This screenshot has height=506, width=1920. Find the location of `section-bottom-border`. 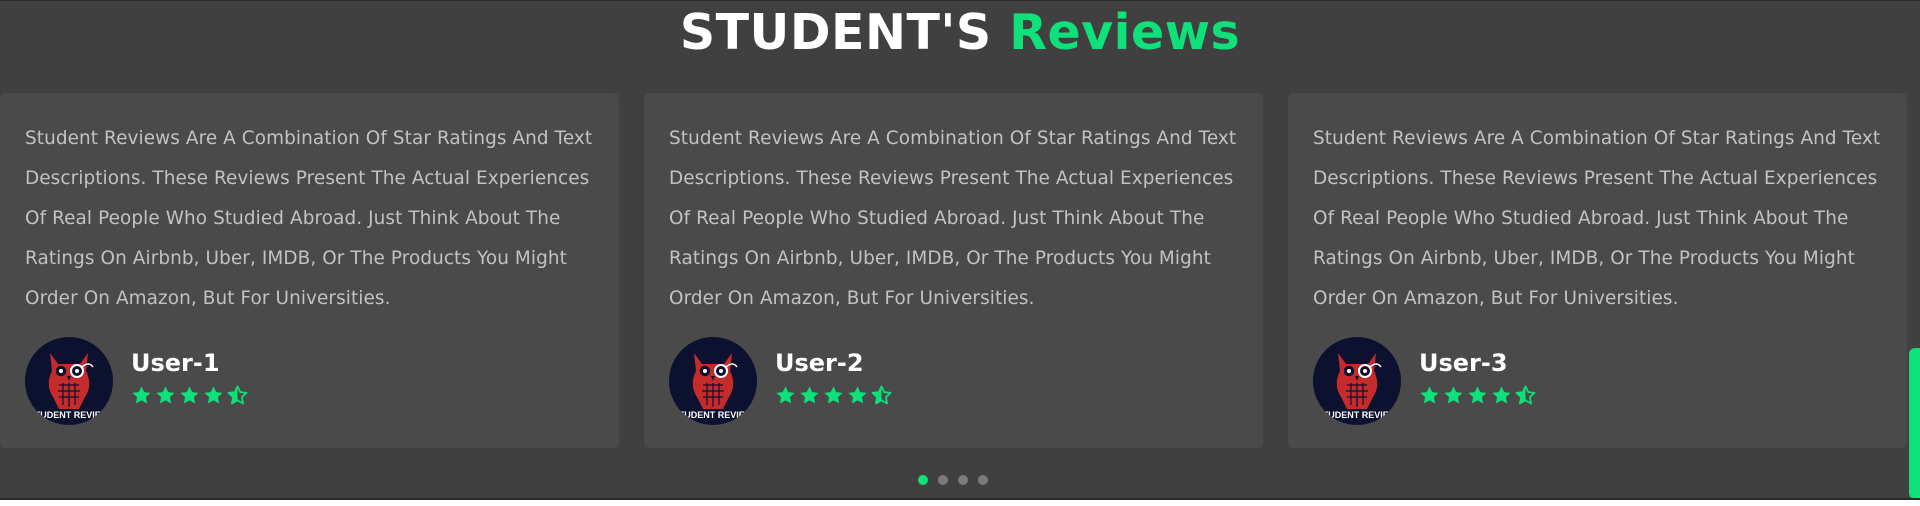

section-bottom-border is located at coordinates (960, 502).